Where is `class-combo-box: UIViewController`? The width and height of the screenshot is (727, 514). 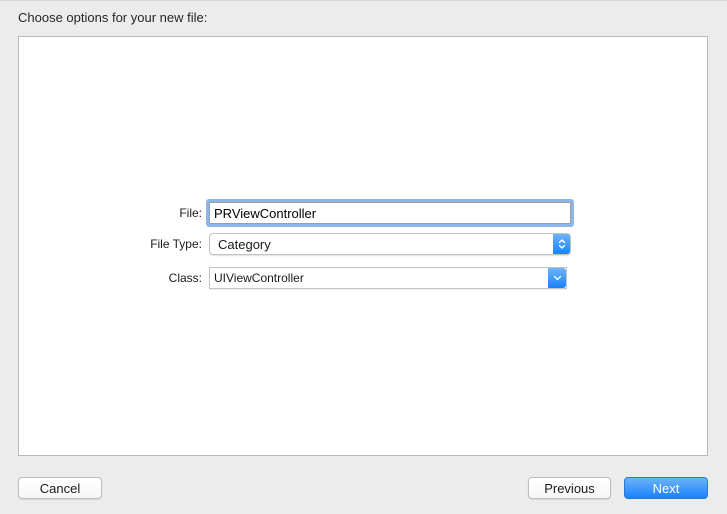
class-combo-box: UIViewController is located at coordinates (388, 278).